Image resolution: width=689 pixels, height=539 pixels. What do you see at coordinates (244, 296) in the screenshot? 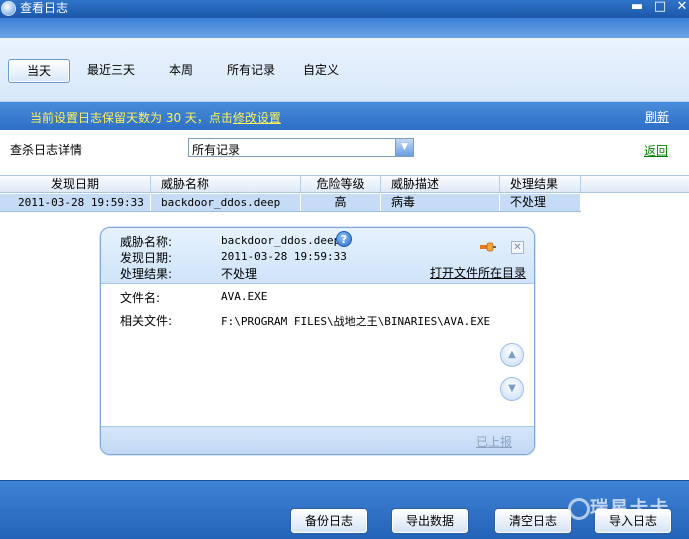
I see `file-name-value: AVA.EXE` at bounding box center [244, 296].